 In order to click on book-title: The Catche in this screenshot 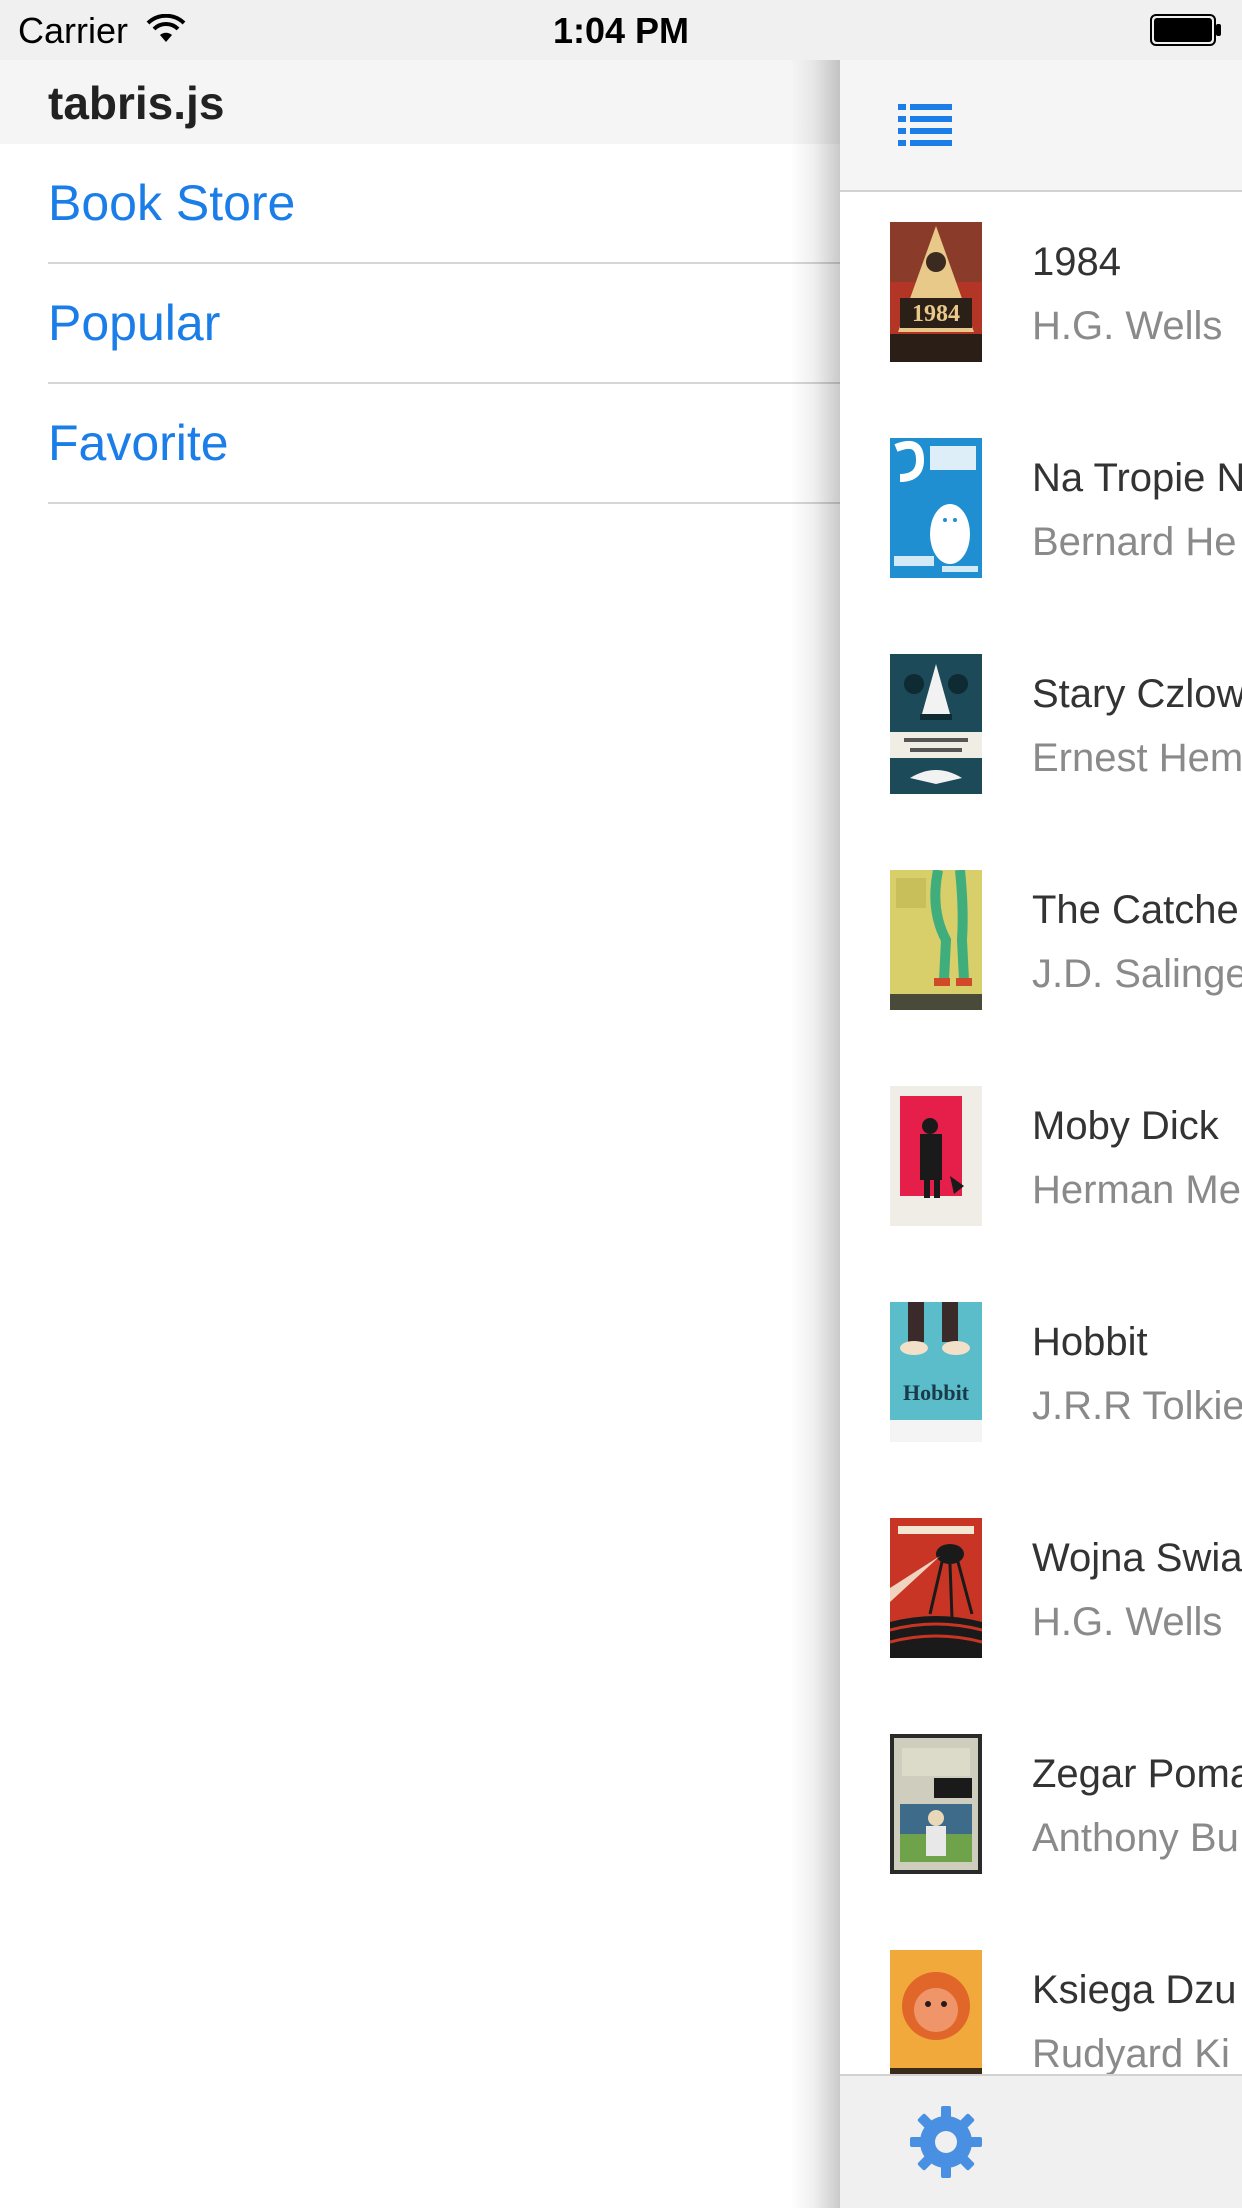, I will do `click(1135, 910)`.